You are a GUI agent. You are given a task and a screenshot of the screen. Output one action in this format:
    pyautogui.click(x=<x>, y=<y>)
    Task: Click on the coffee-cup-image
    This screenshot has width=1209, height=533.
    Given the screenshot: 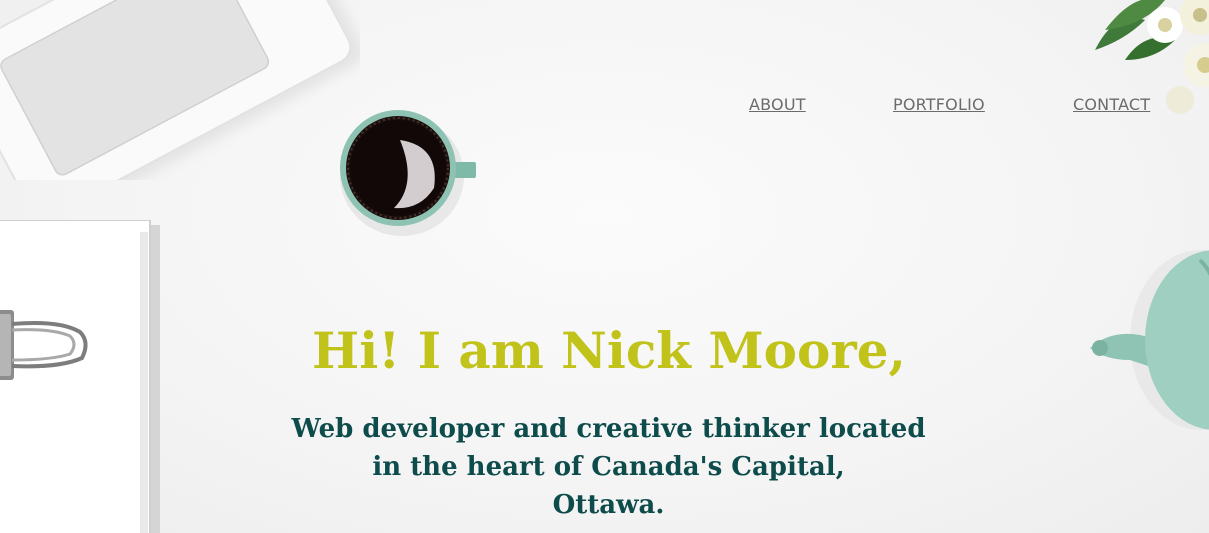 What is the action you would take?
    pyautogui.click(x=408, y=173)
    